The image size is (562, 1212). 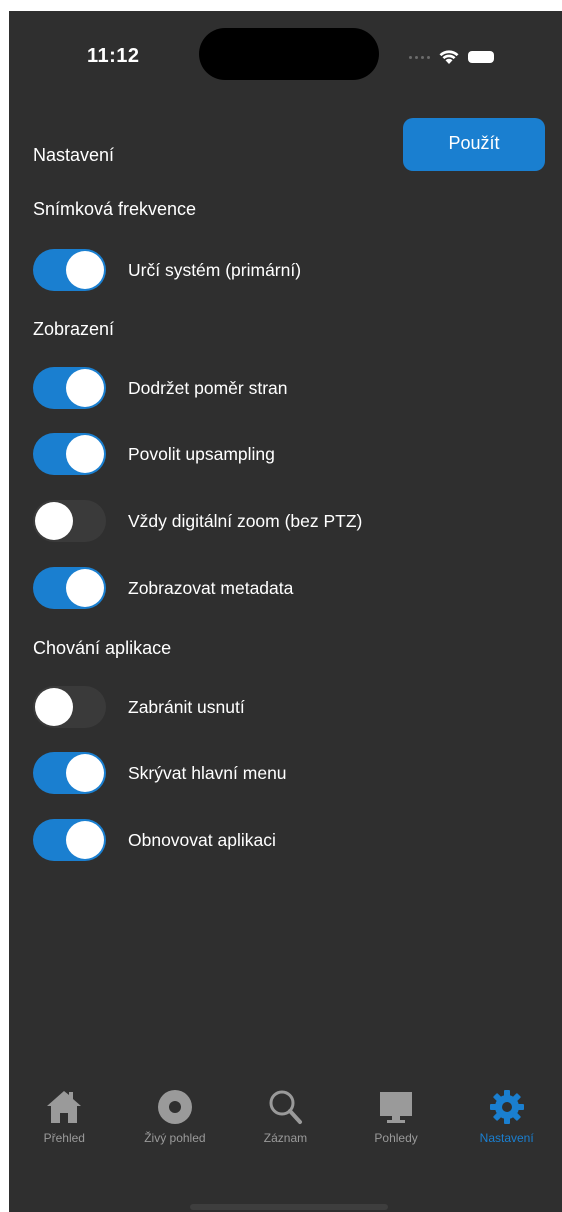 I want to click on setting-label: Povolit upsampling, so click(x=201, y=453).